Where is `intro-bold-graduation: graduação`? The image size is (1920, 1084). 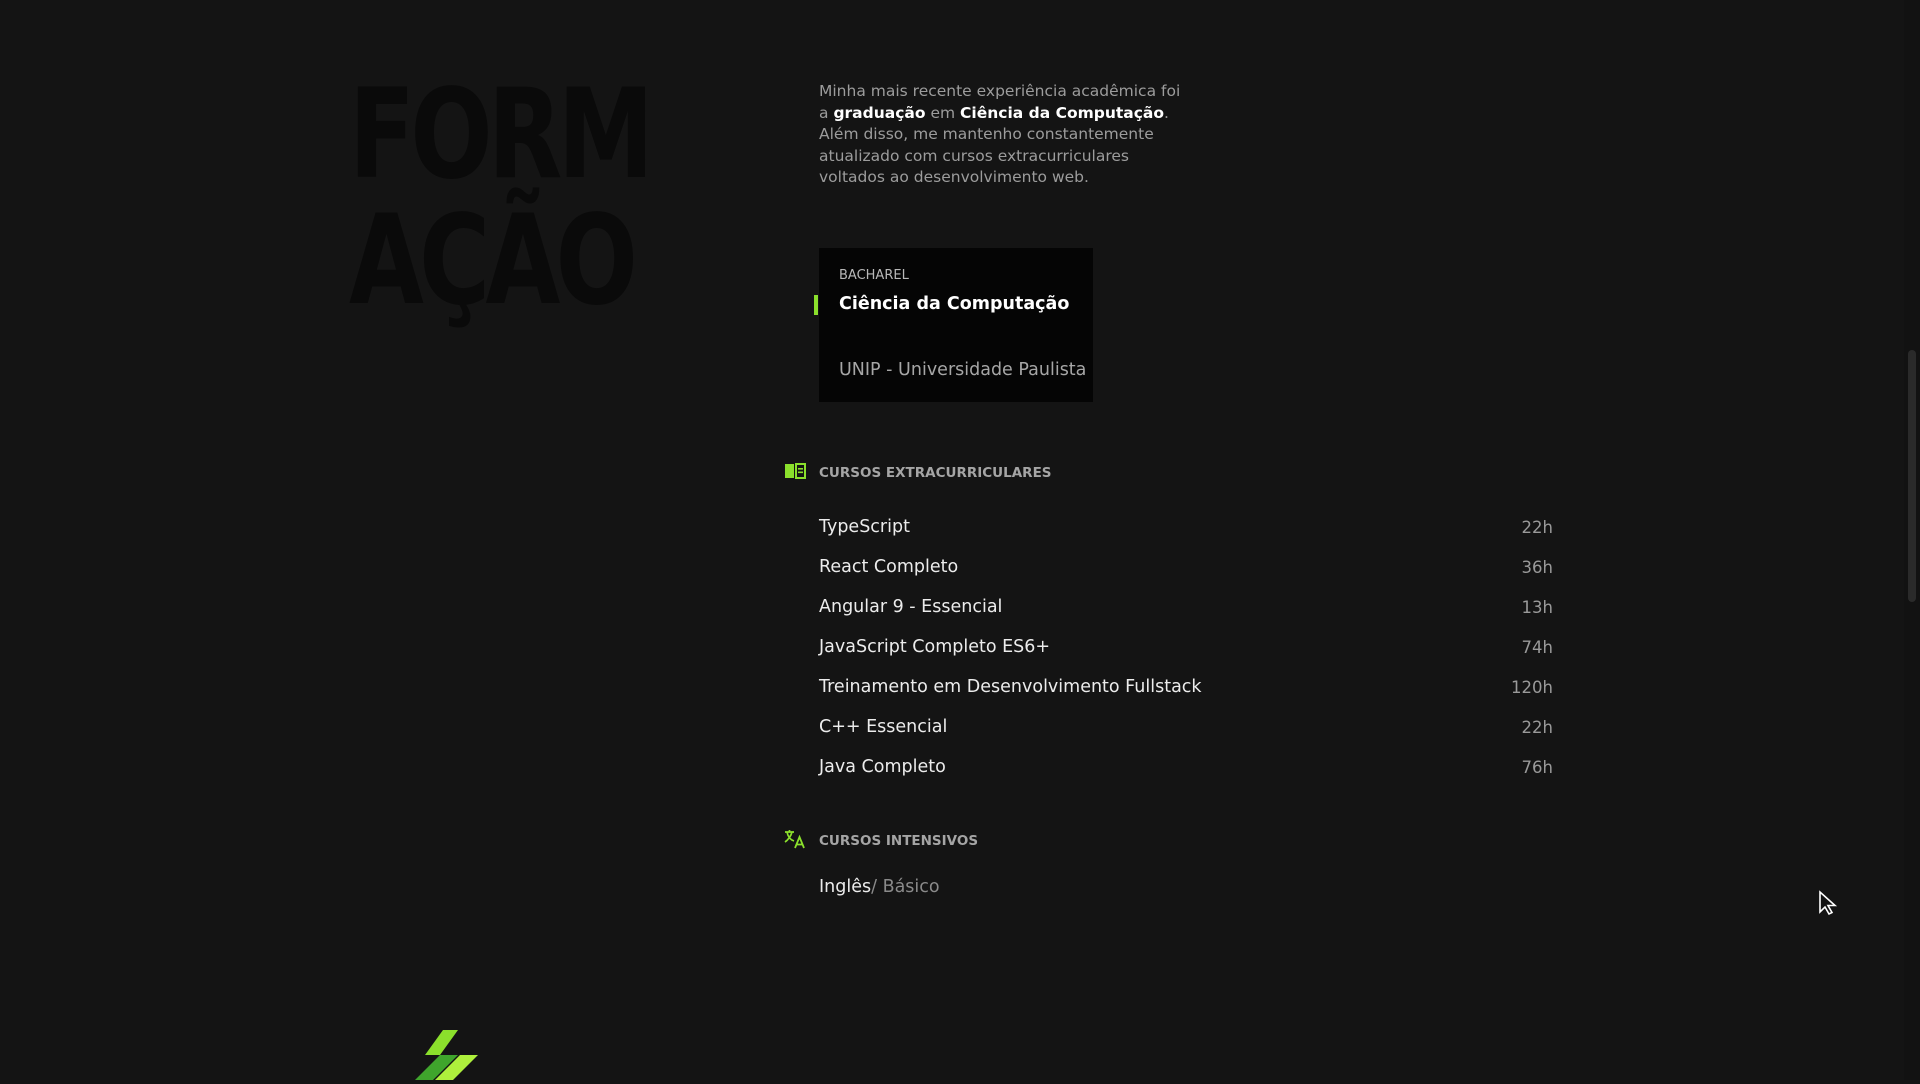 intro-bold-graduation: graduação is located at coordinates (879, 112).